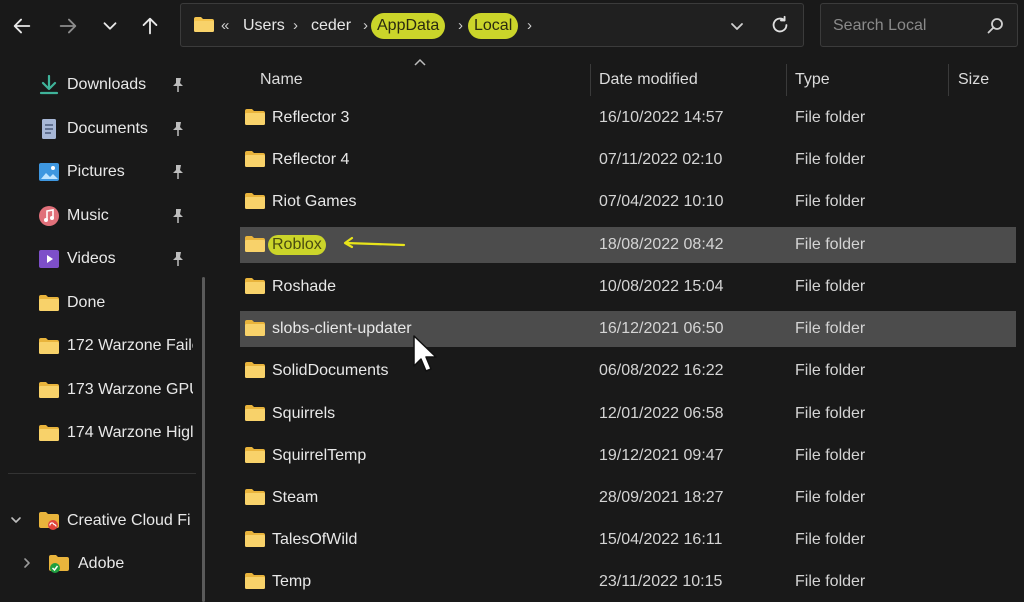  Describe the element at coordinates (374, 242) in the screenshot. I see `annotation-arrow-icon` at that location.